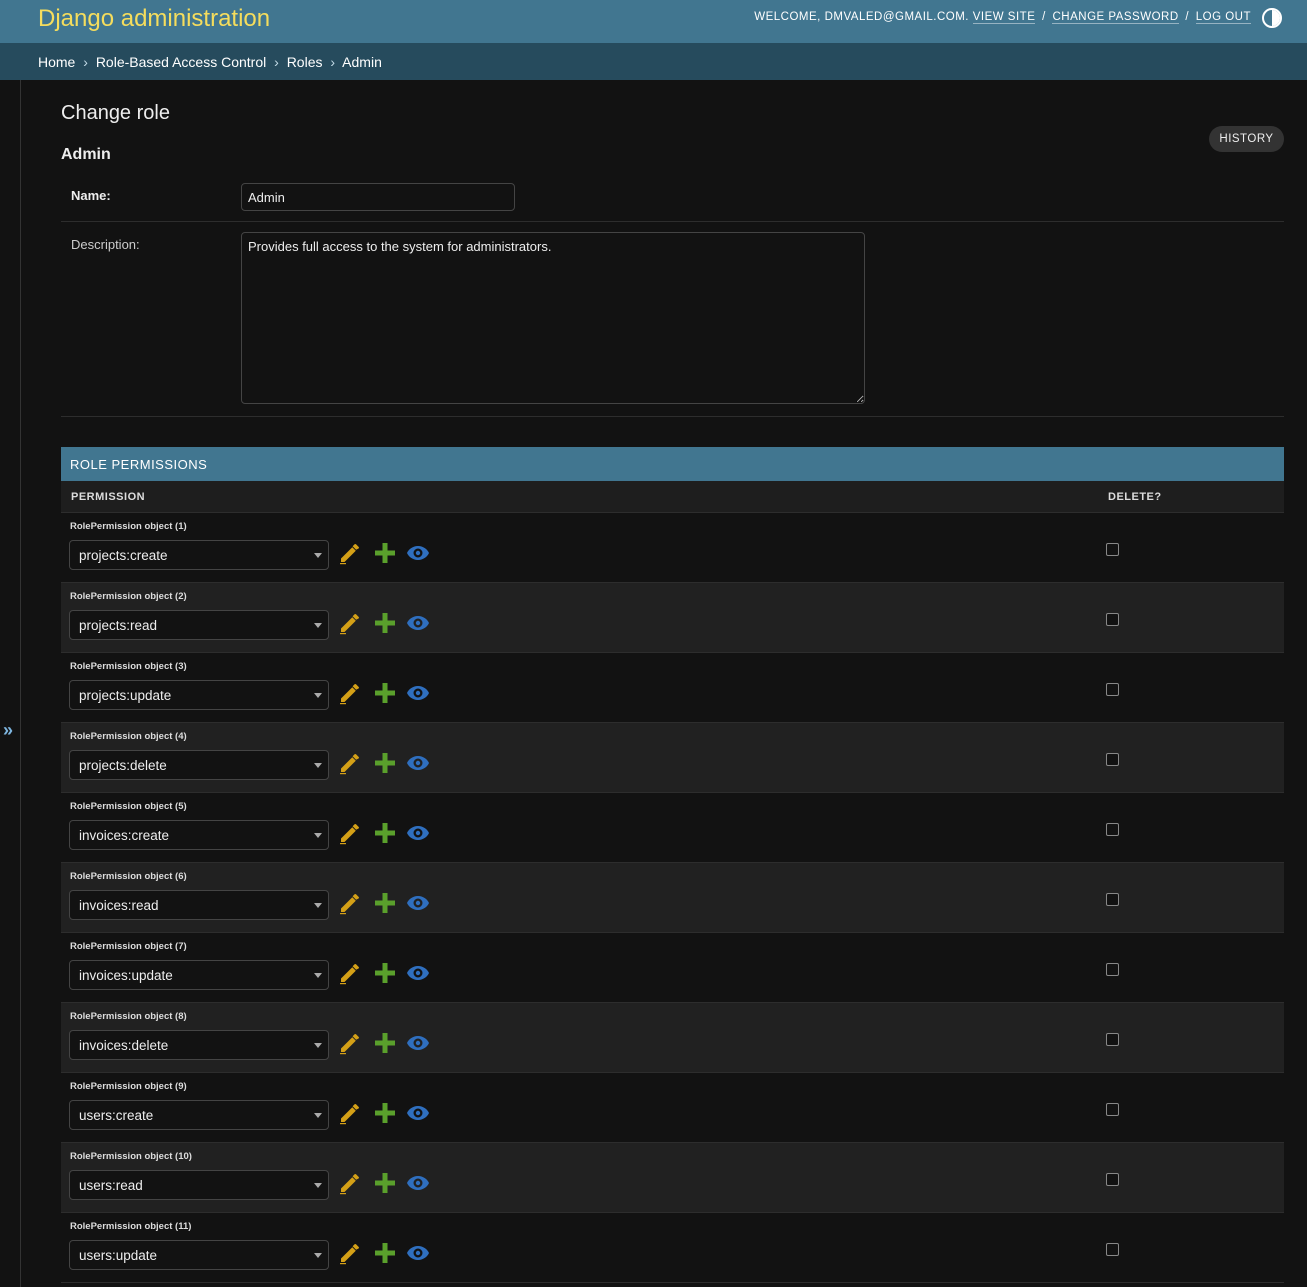 This screenshot has width=1307, height=1287. Describe the element at coordinates (8, 730) in the screenshot. I see `nav-sidebar-toggle-icon: »` at that location.